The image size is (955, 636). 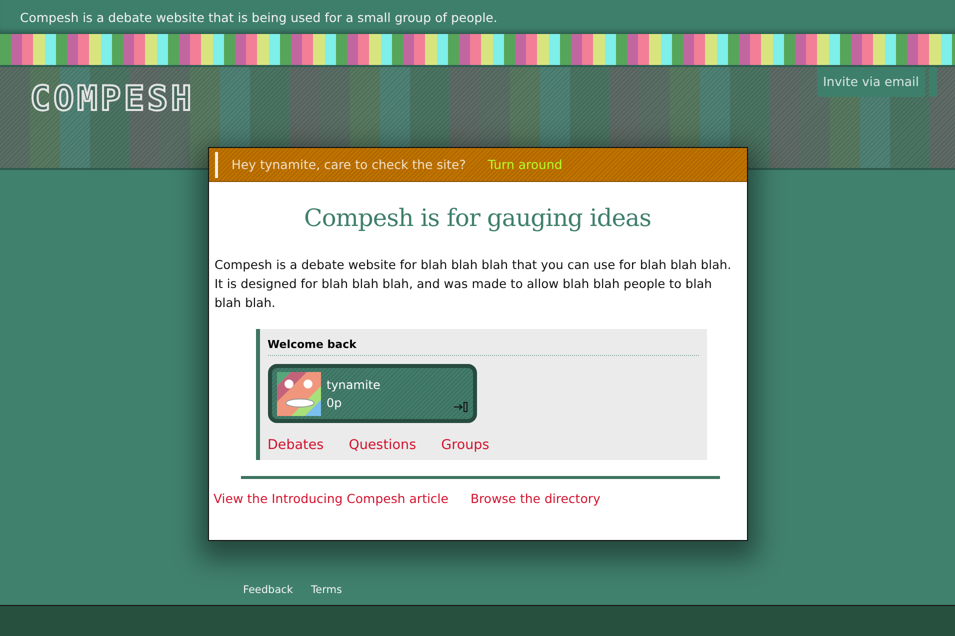 I want to click on user-card: tynamite 0p, so click(x=372, y=393).